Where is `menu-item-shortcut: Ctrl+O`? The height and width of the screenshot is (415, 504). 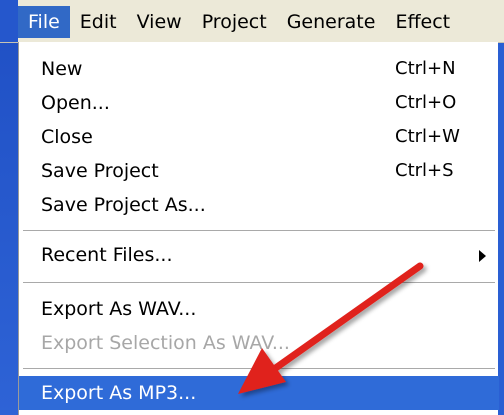
menu-item-shortcut: Ctrl+O is located at coordinates (426, 102).